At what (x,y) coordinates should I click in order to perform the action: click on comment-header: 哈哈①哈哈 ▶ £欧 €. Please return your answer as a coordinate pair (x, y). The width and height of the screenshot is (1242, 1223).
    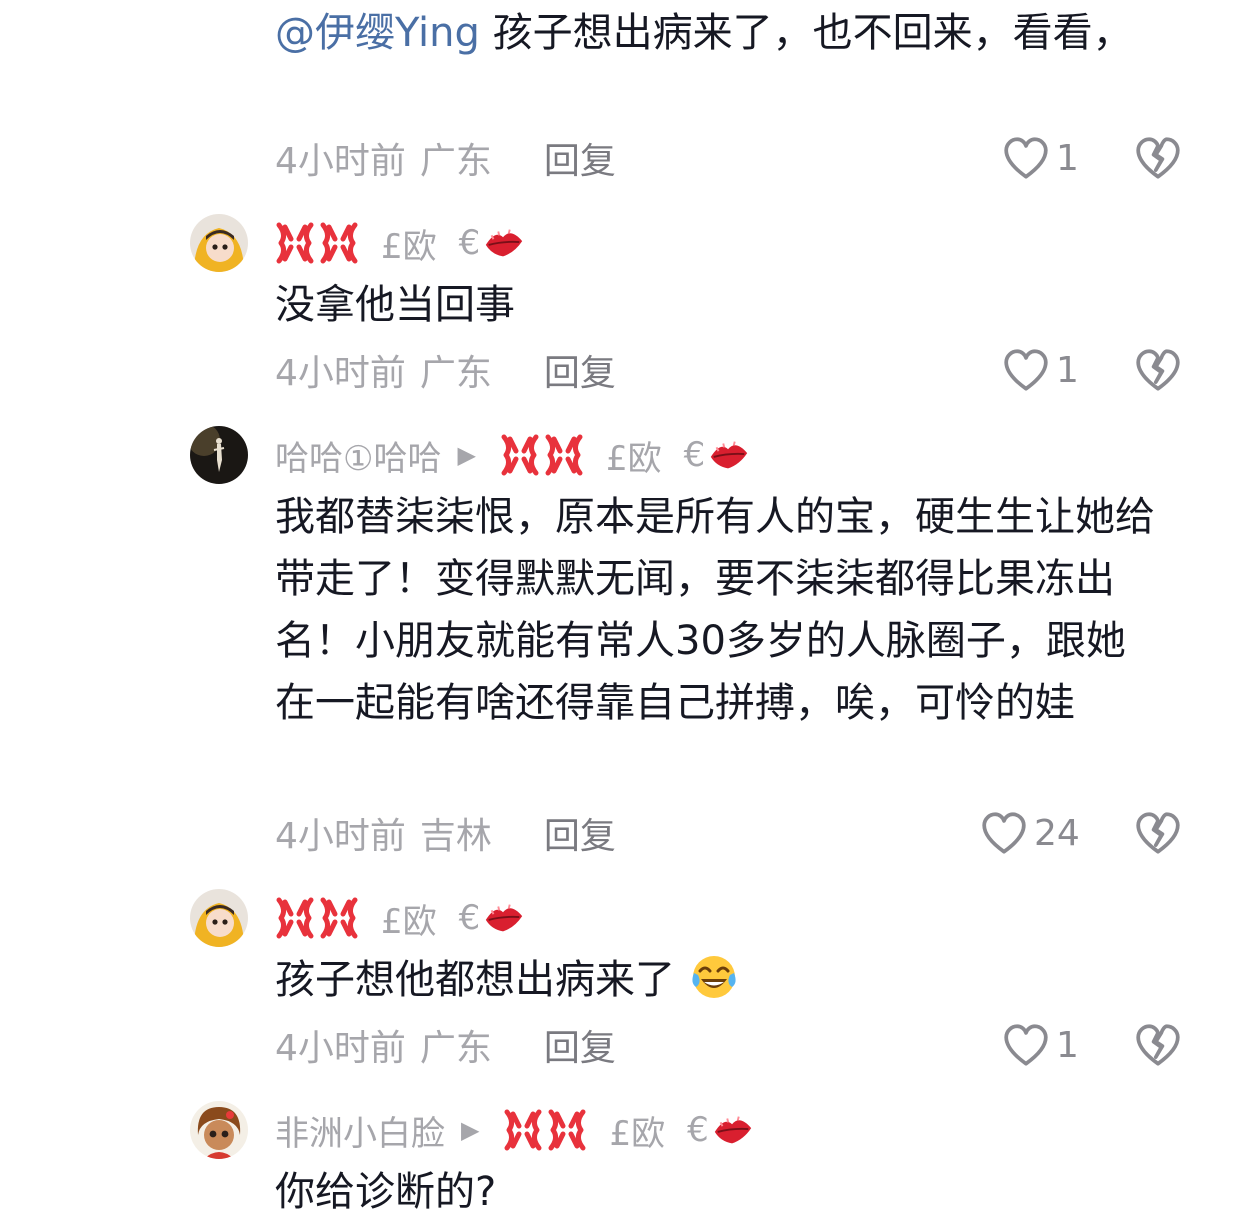
    Looking at the image, I should click on (513, 455).